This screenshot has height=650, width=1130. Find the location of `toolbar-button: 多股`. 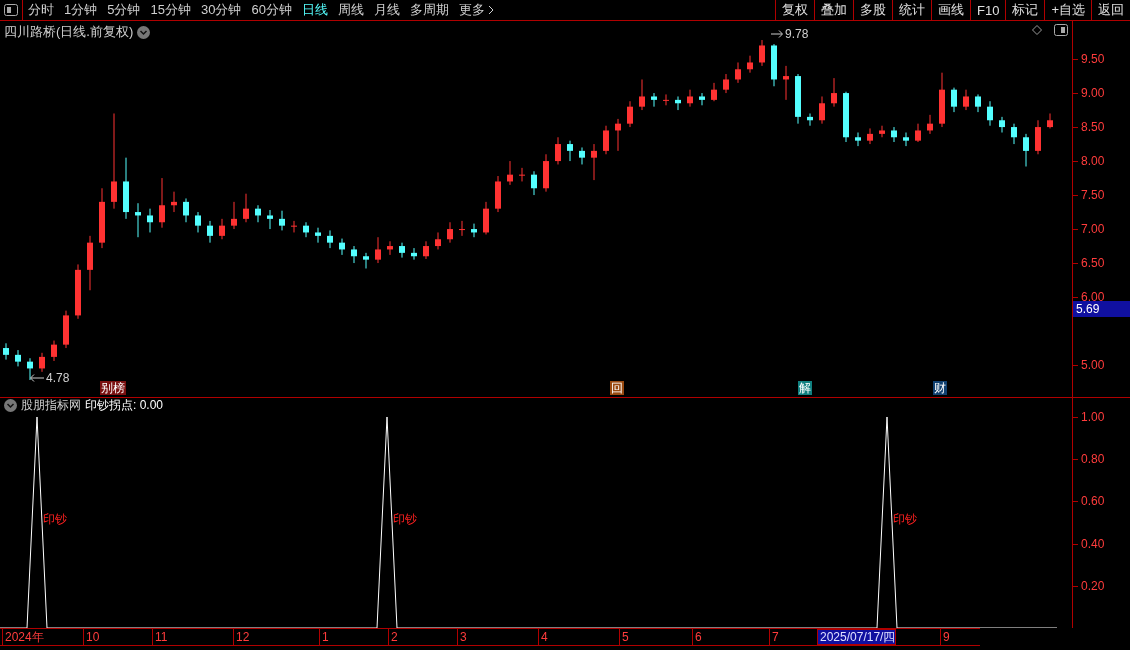

toolbar-button: 多股 is located at coordinates (872, 10).